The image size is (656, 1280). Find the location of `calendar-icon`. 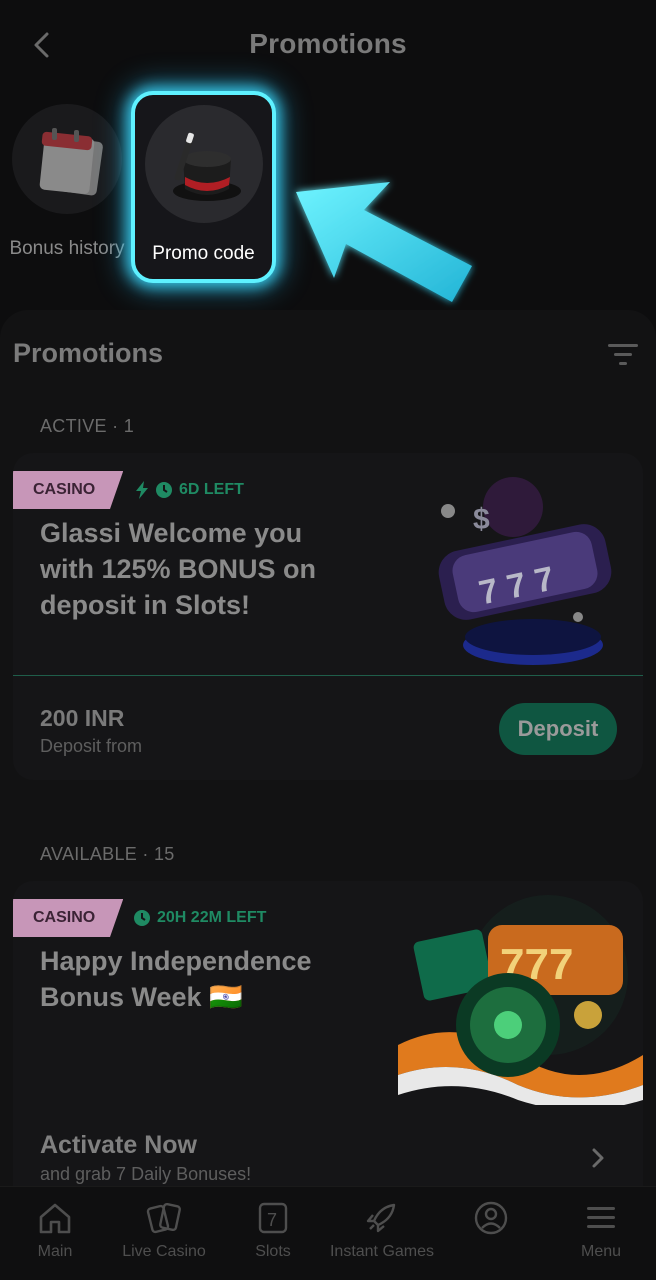

calendar-icon is located at coordinates (67, 159).